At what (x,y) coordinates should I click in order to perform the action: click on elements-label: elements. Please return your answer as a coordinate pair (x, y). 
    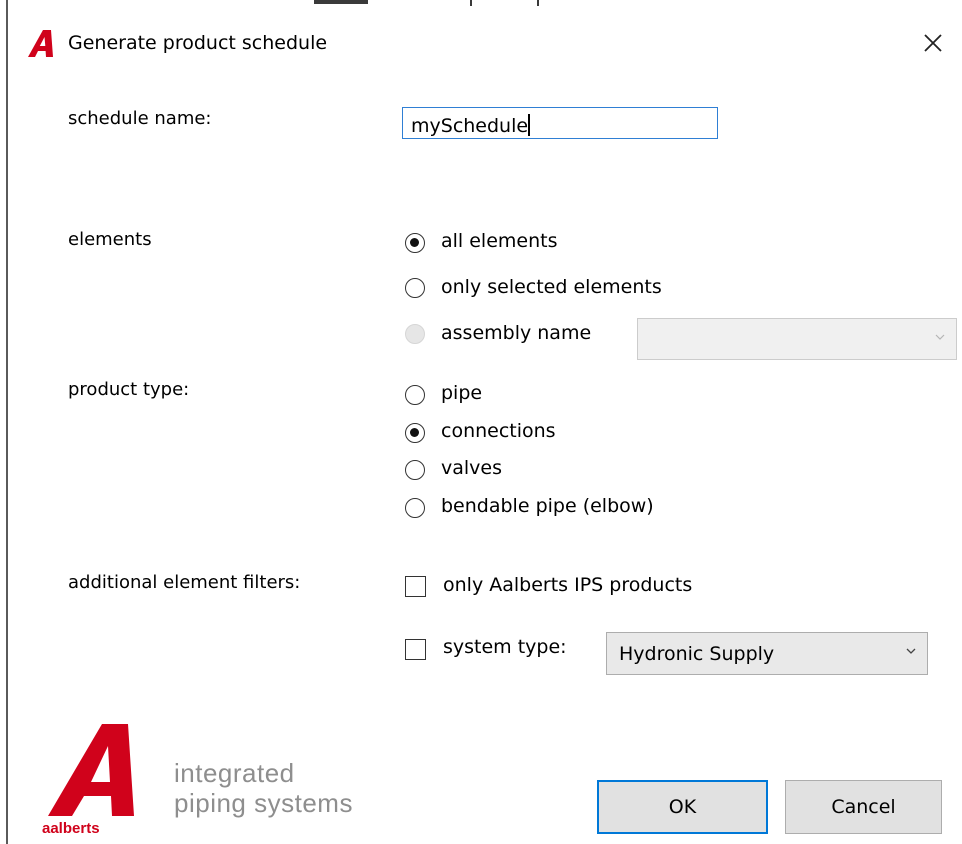
    Looking at the image, I should click on (110, 239).